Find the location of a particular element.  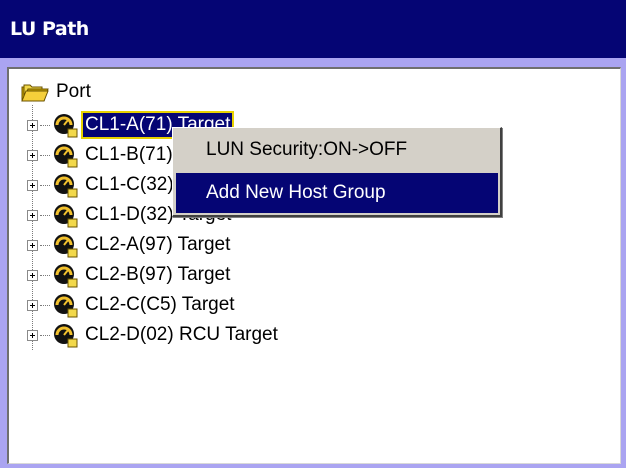

window-title: LU Path is located at coordinates (313, 29).